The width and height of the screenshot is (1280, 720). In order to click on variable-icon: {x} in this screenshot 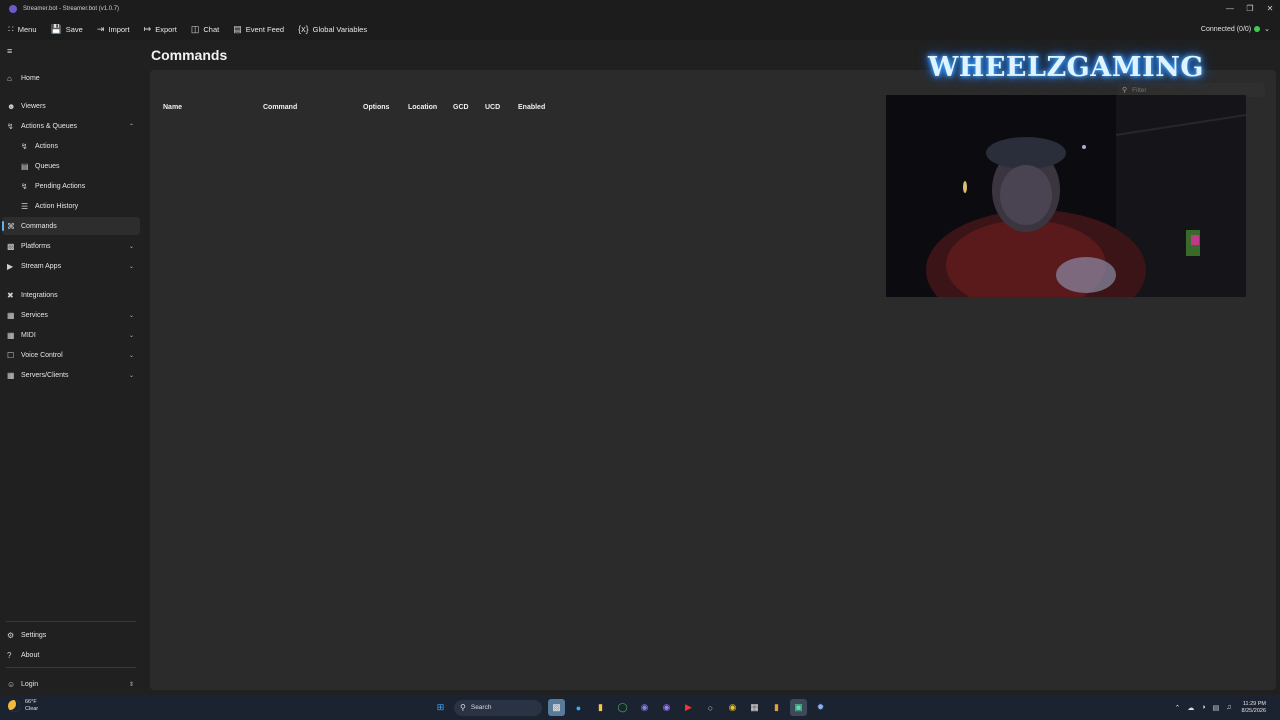, I will do `click(303, 29)`.